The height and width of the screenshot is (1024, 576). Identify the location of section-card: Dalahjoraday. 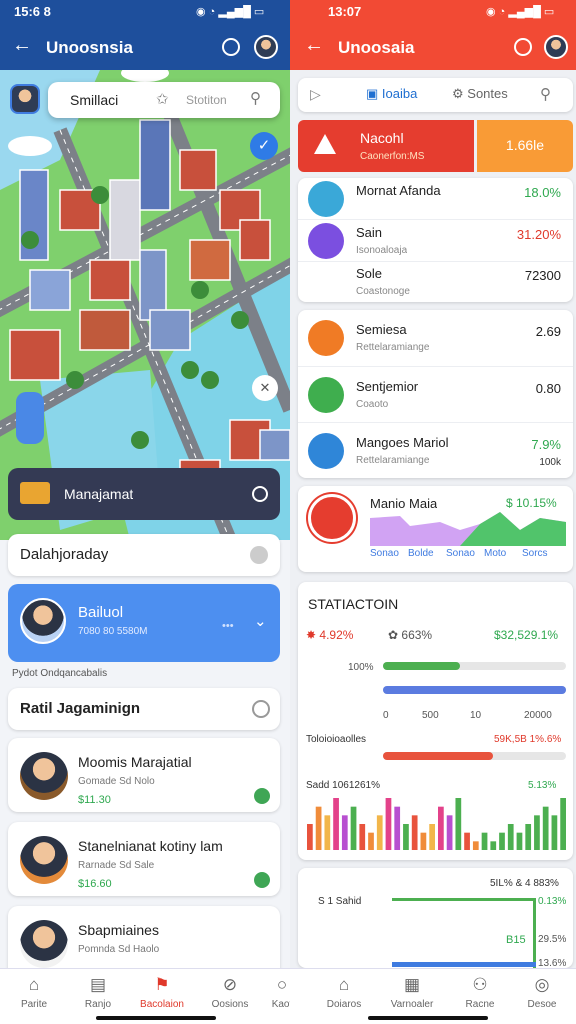
(144, 555).